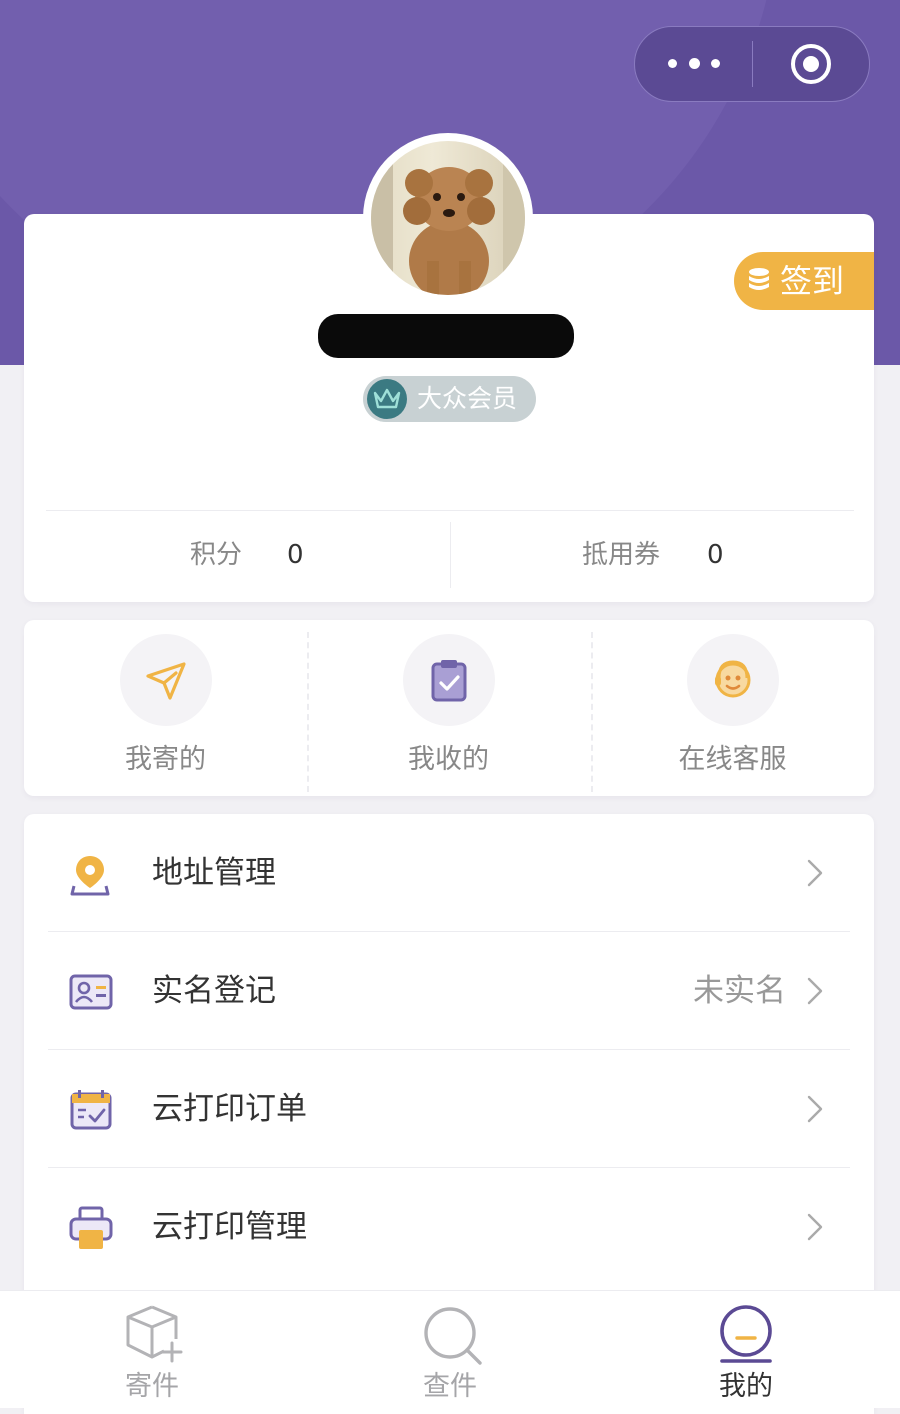  Describe the element at coordinates (812, 281) in the screenshot. I see `checkin-label: 签到` at that location.